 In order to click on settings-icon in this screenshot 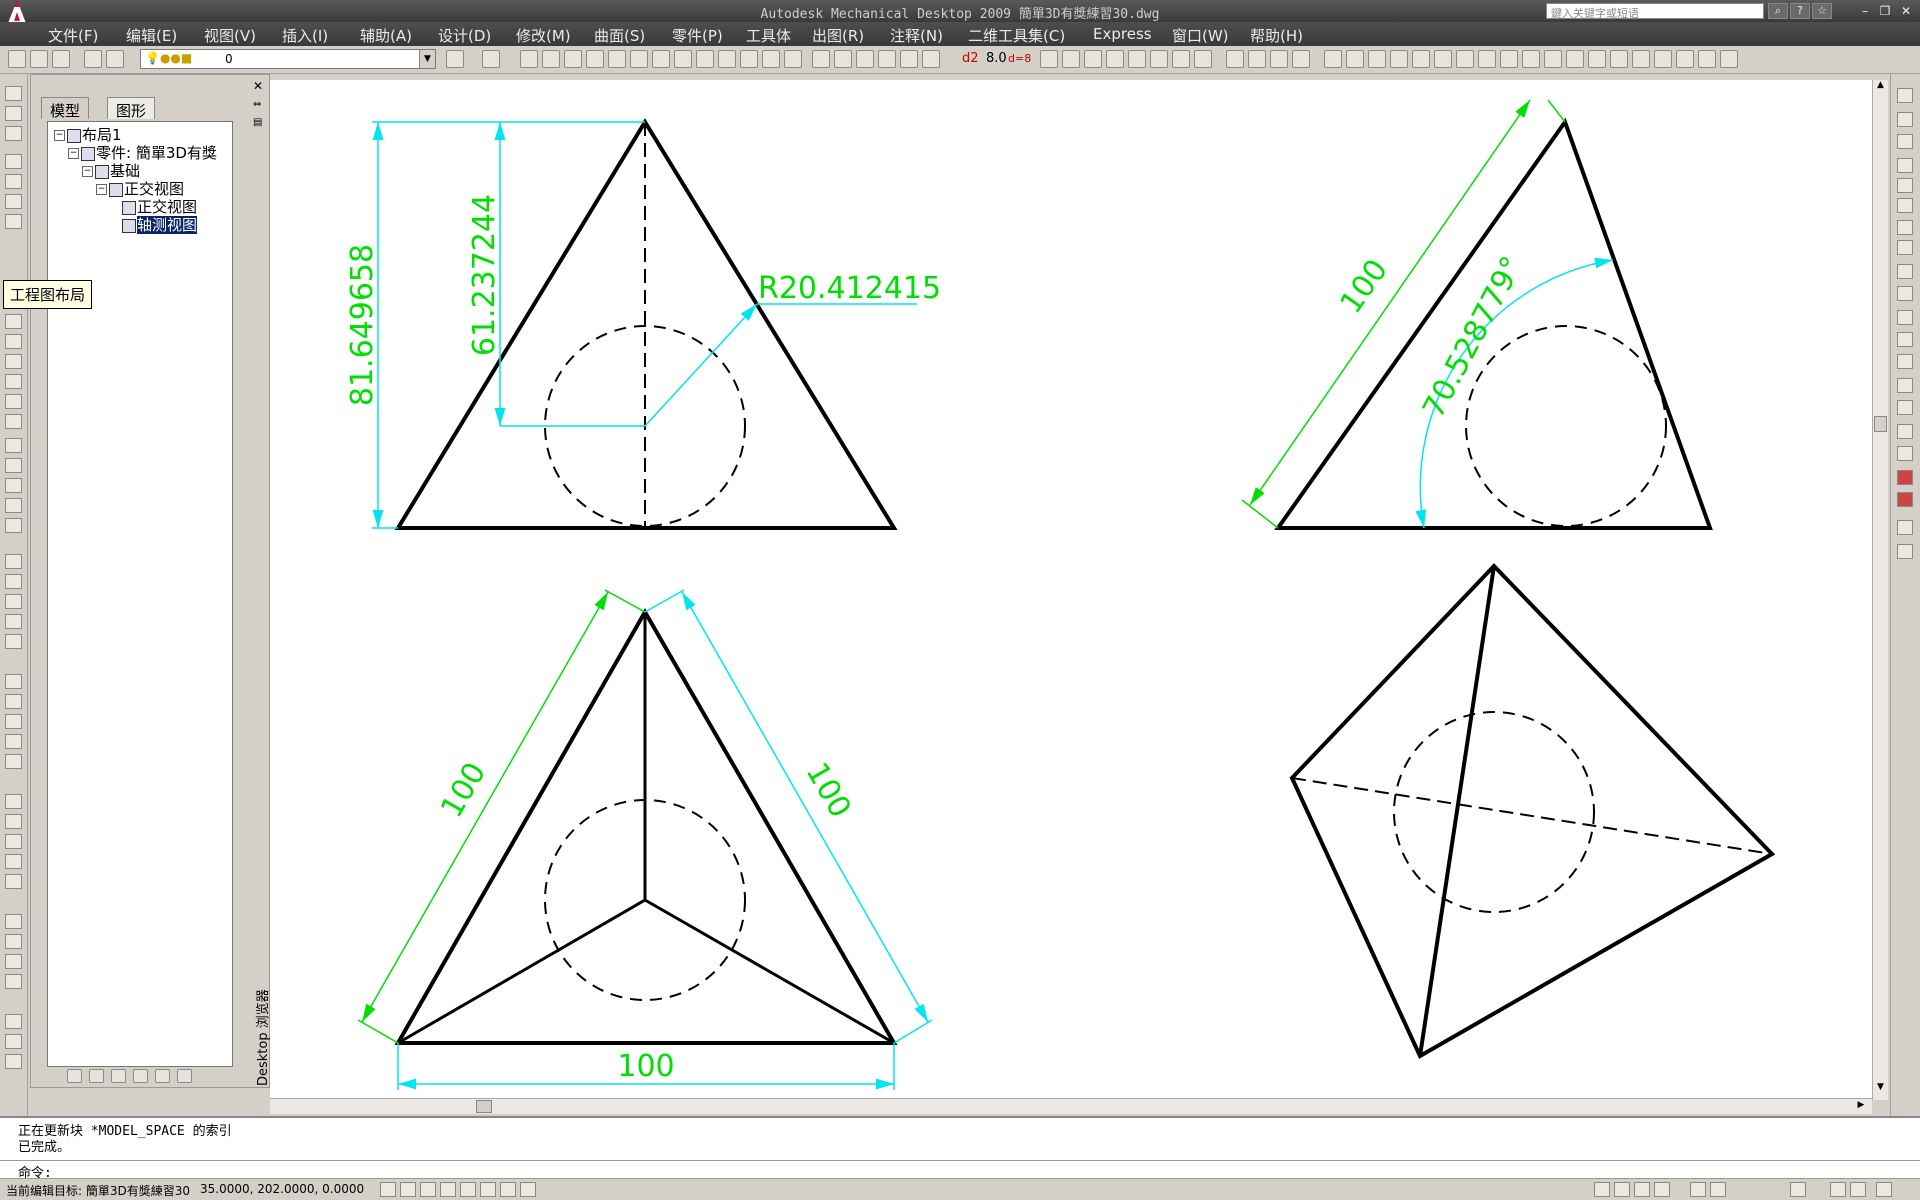, I will do `click(1838, 1189)`.